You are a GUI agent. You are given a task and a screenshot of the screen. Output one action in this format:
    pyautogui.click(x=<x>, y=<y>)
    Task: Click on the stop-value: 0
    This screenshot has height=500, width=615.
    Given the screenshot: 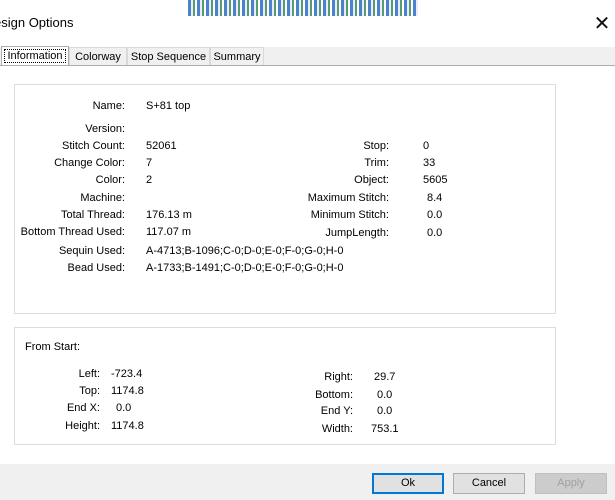 What is the action you would take?
    pyautogui.click(x=426, y=146)
    